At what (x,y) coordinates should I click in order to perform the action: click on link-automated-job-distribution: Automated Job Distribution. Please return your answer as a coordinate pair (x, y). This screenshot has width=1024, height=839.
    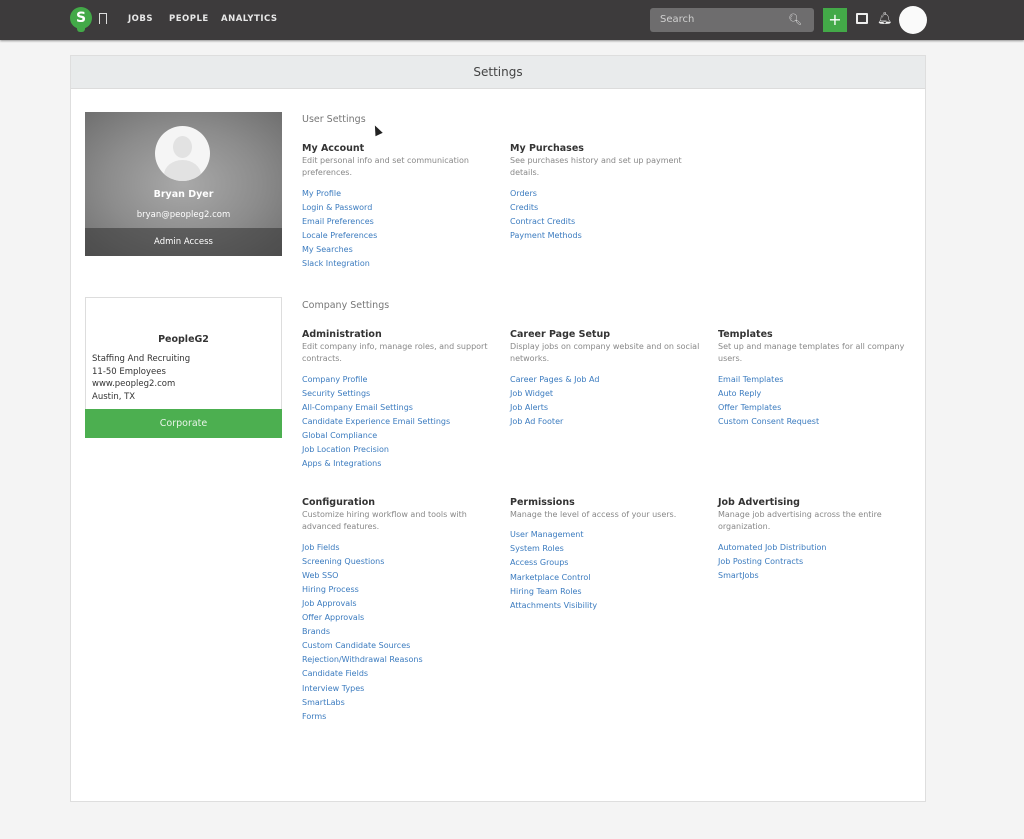
    Looking at the image, I should click on (815, 548).